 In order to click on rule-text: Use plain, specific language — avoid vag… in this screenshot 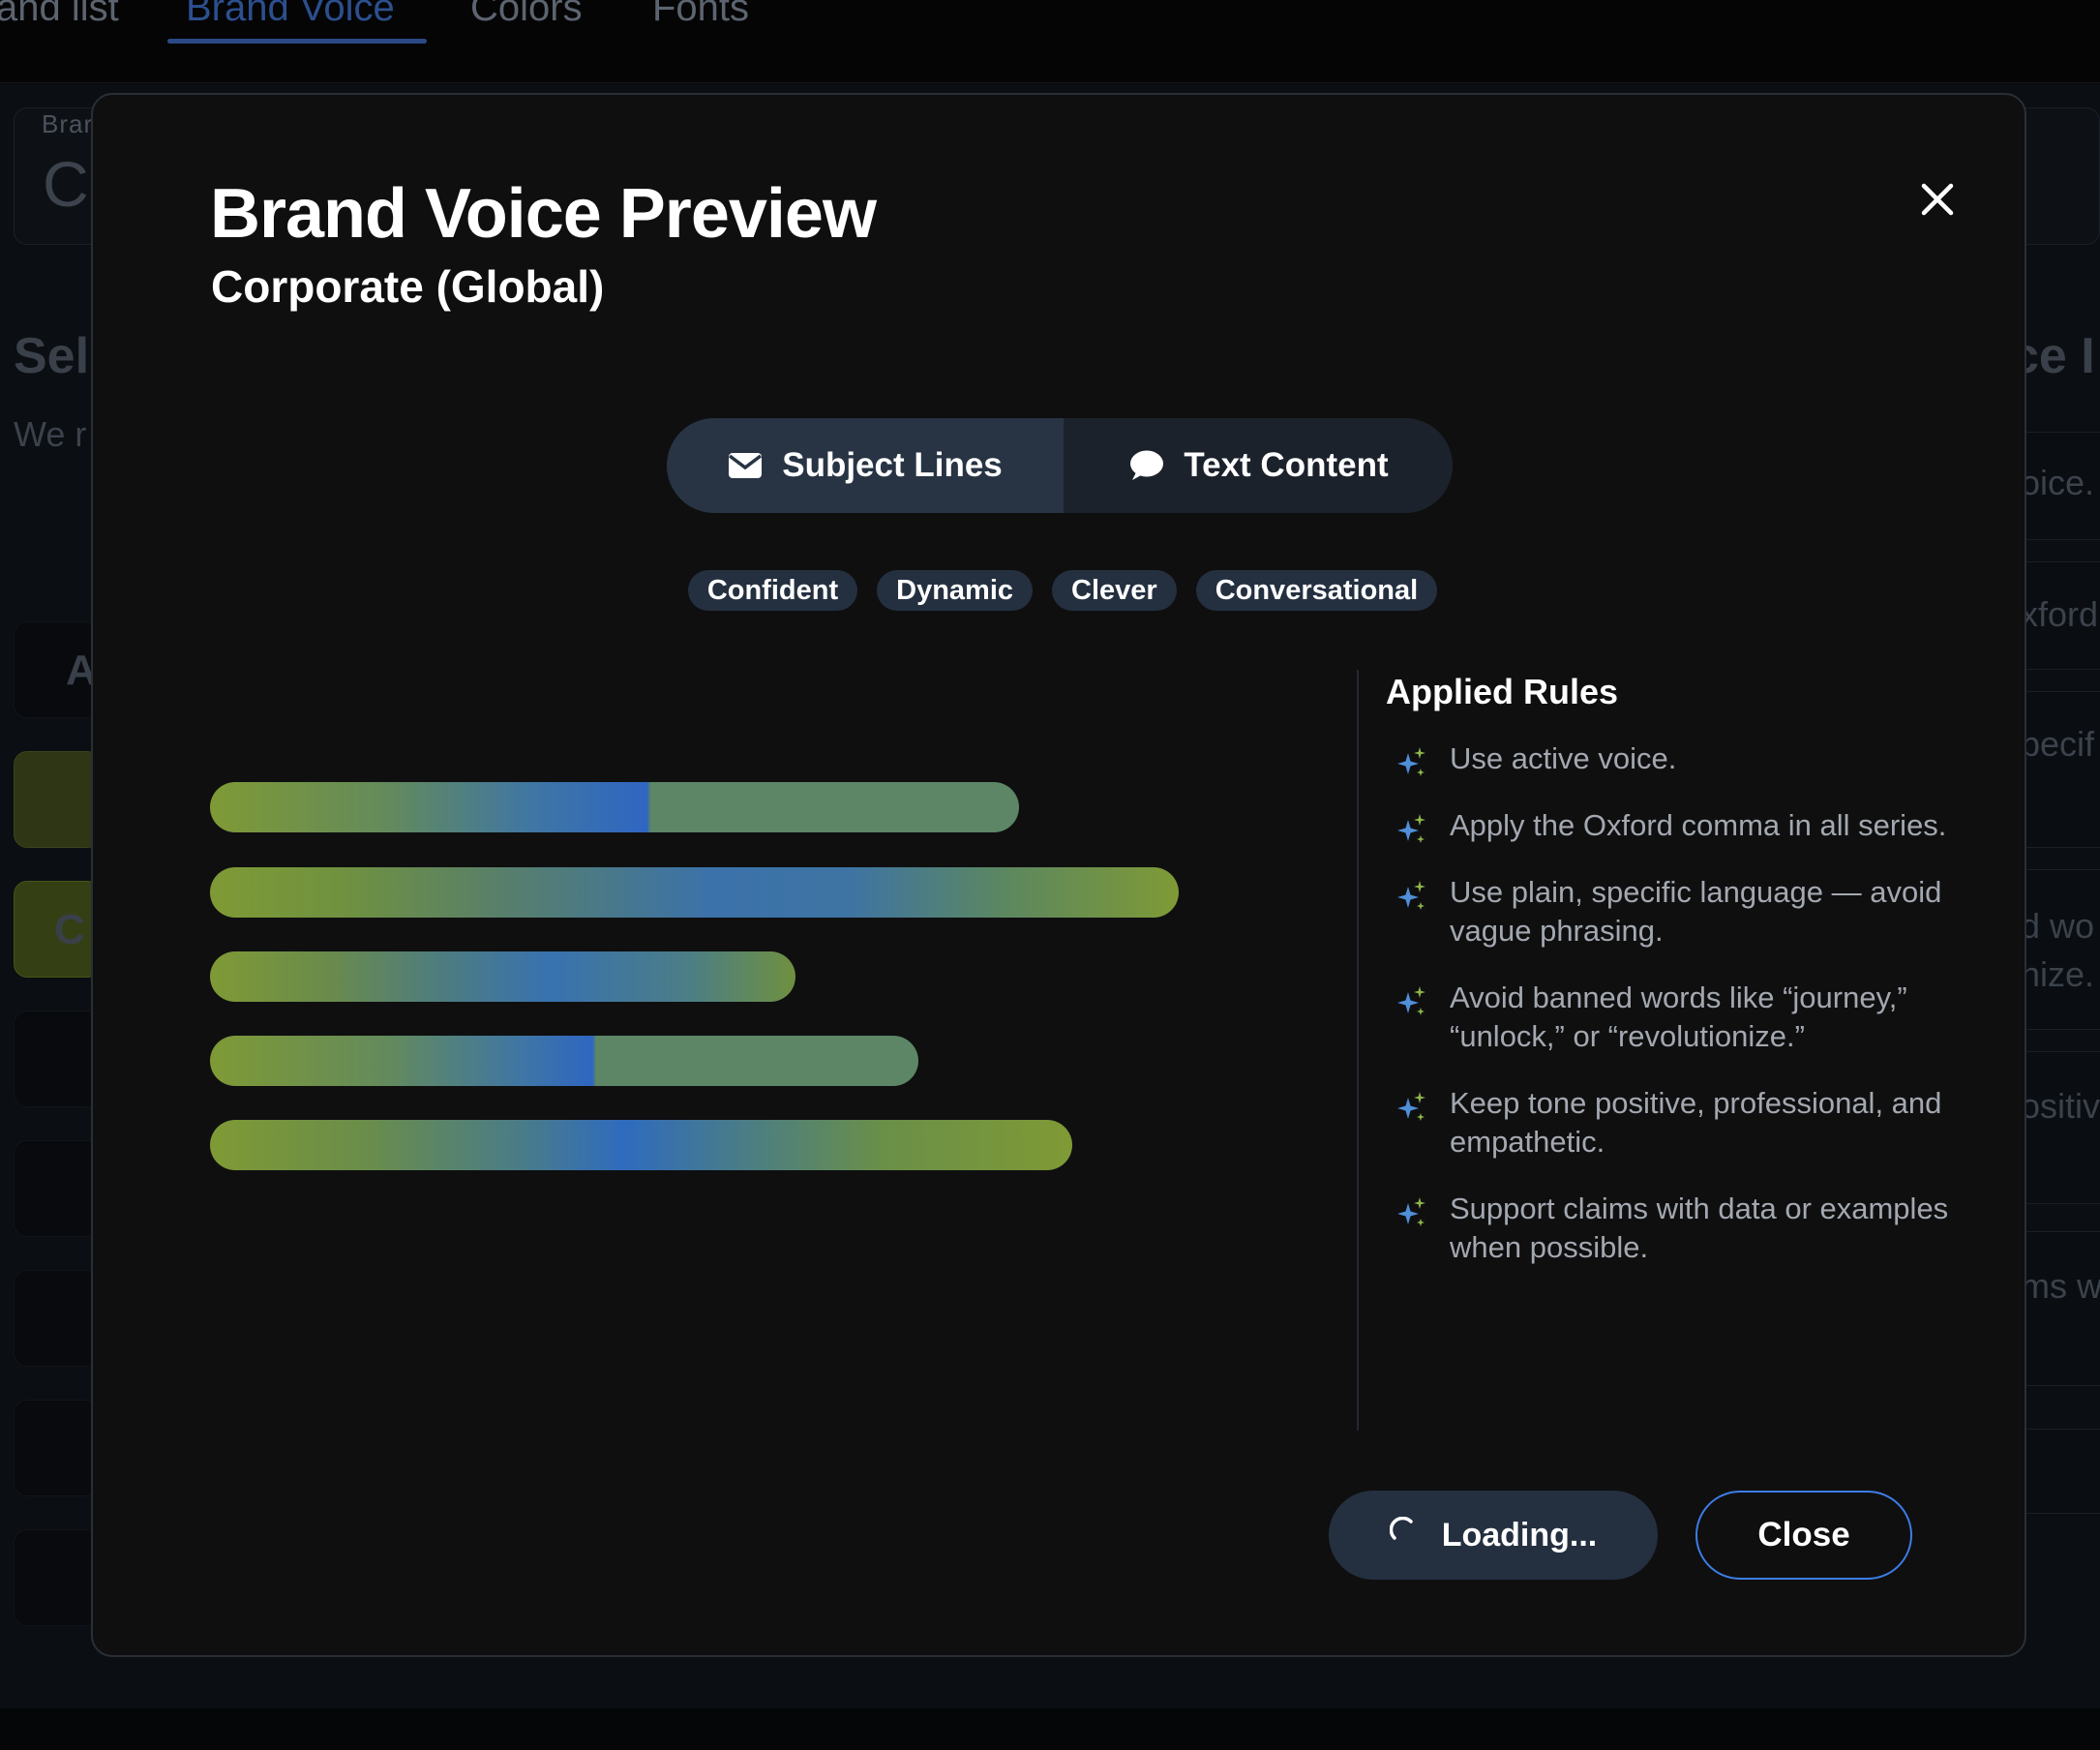, I will do `click(1696, 912)`.